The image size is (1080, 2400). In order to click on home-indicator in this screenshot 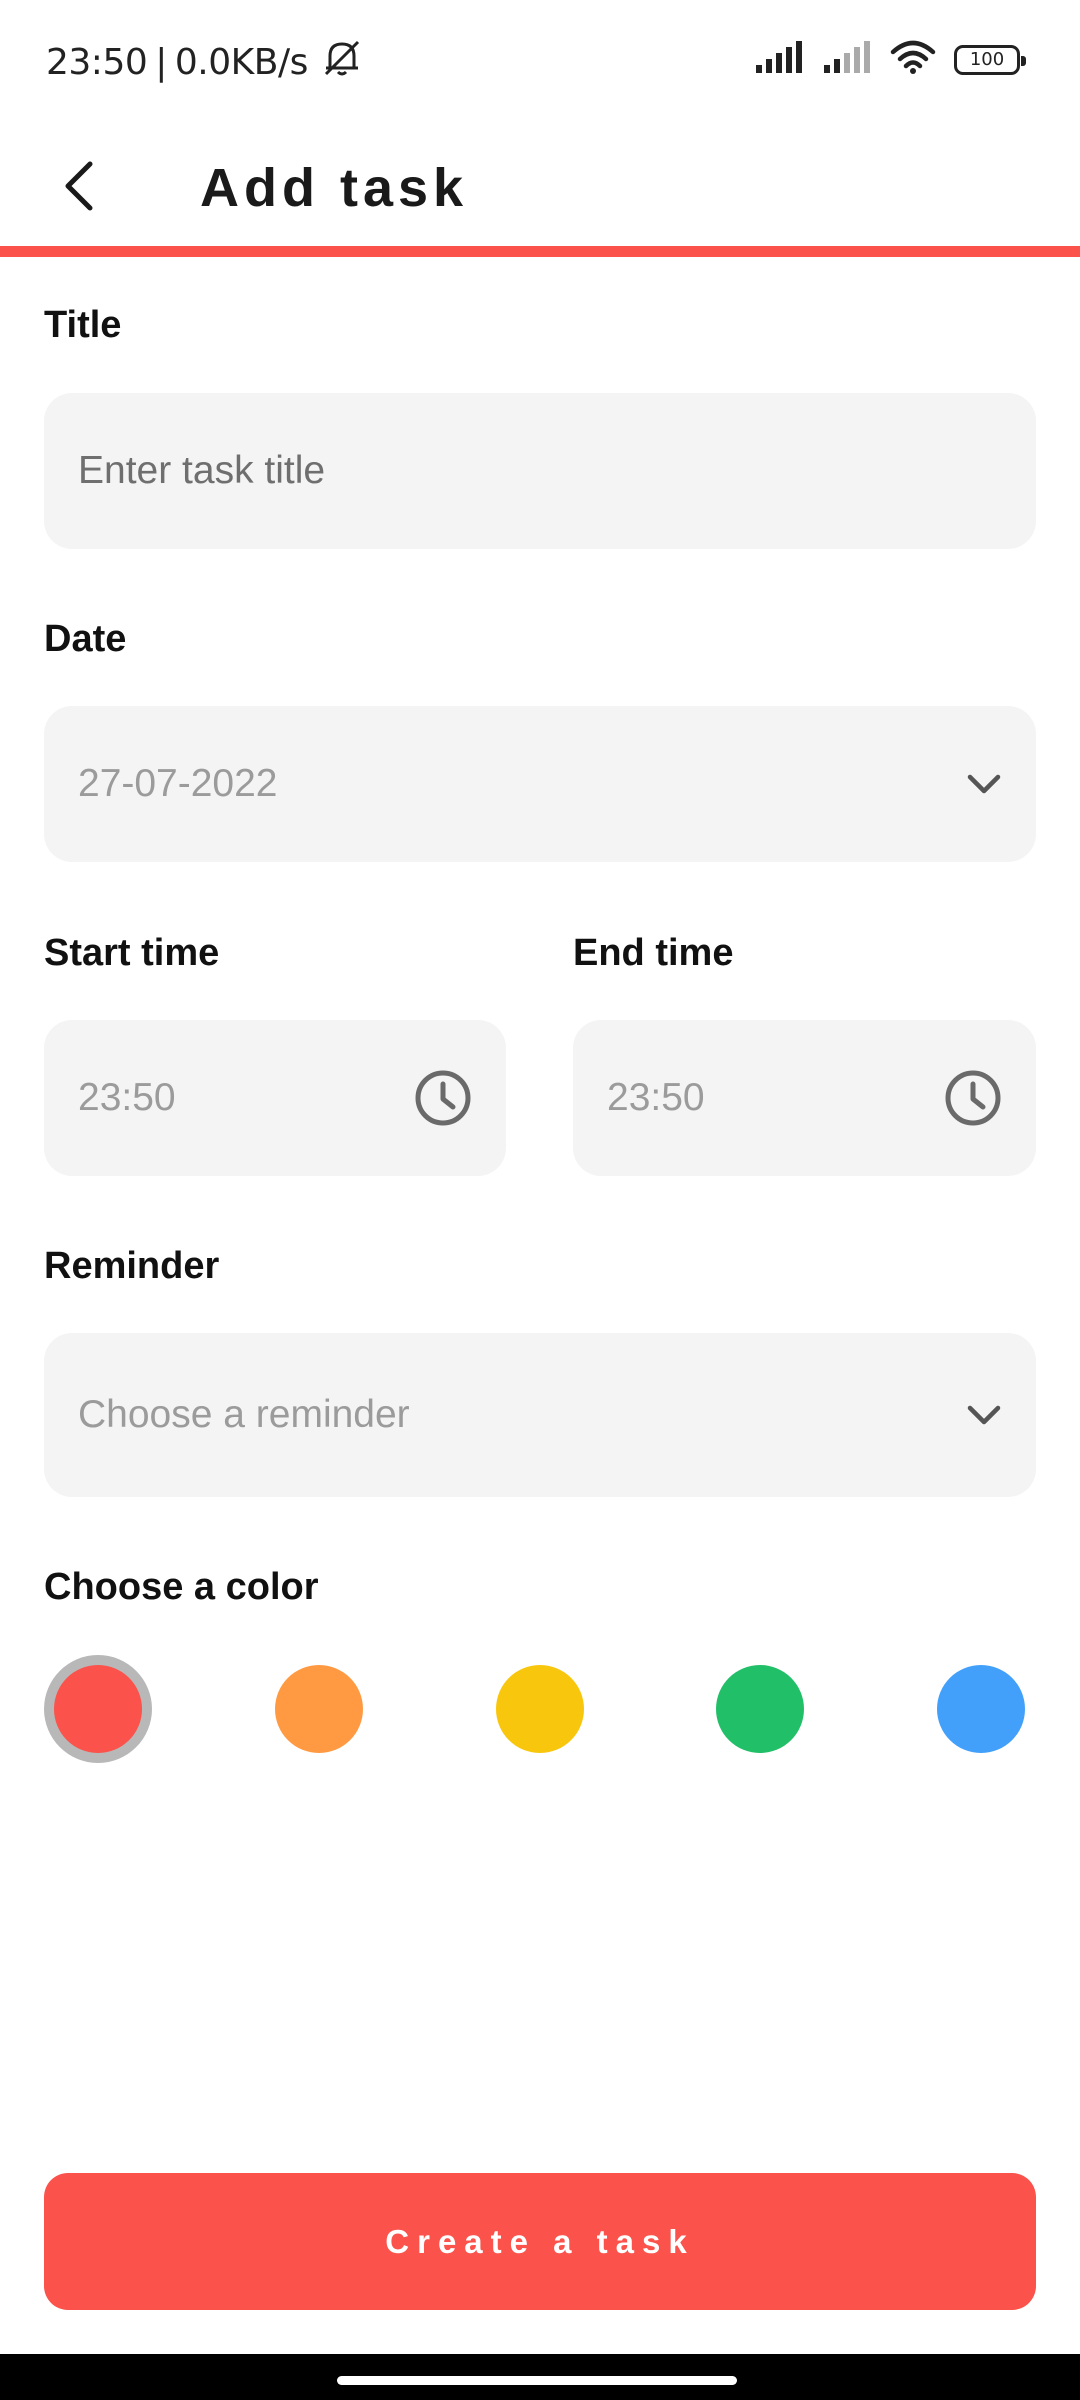, I will do `click(537, 2380)`.